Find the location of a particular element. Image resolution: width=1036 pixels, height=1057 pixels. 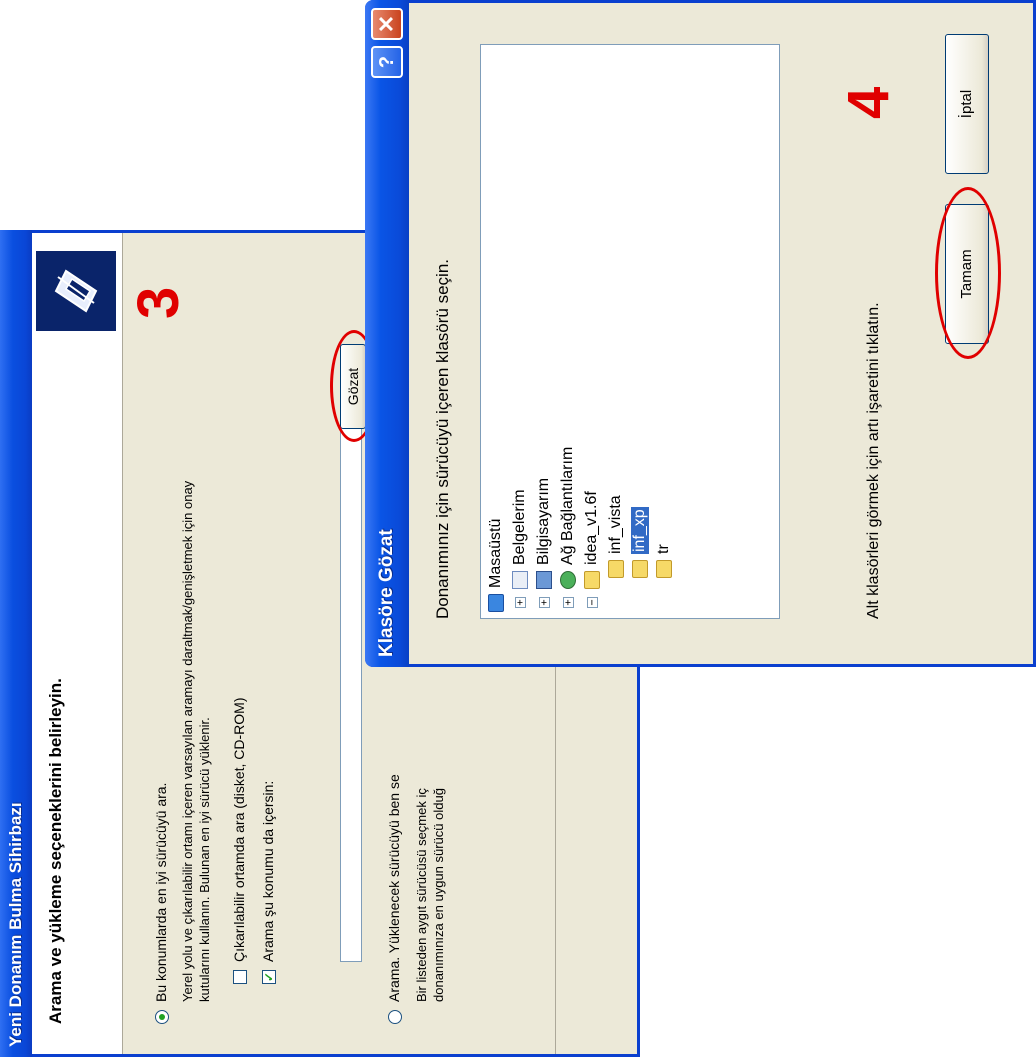

search-best-driver-label: Bu konumlarda en iyi sürücüyü ara. is located at coordinates (161, 892).